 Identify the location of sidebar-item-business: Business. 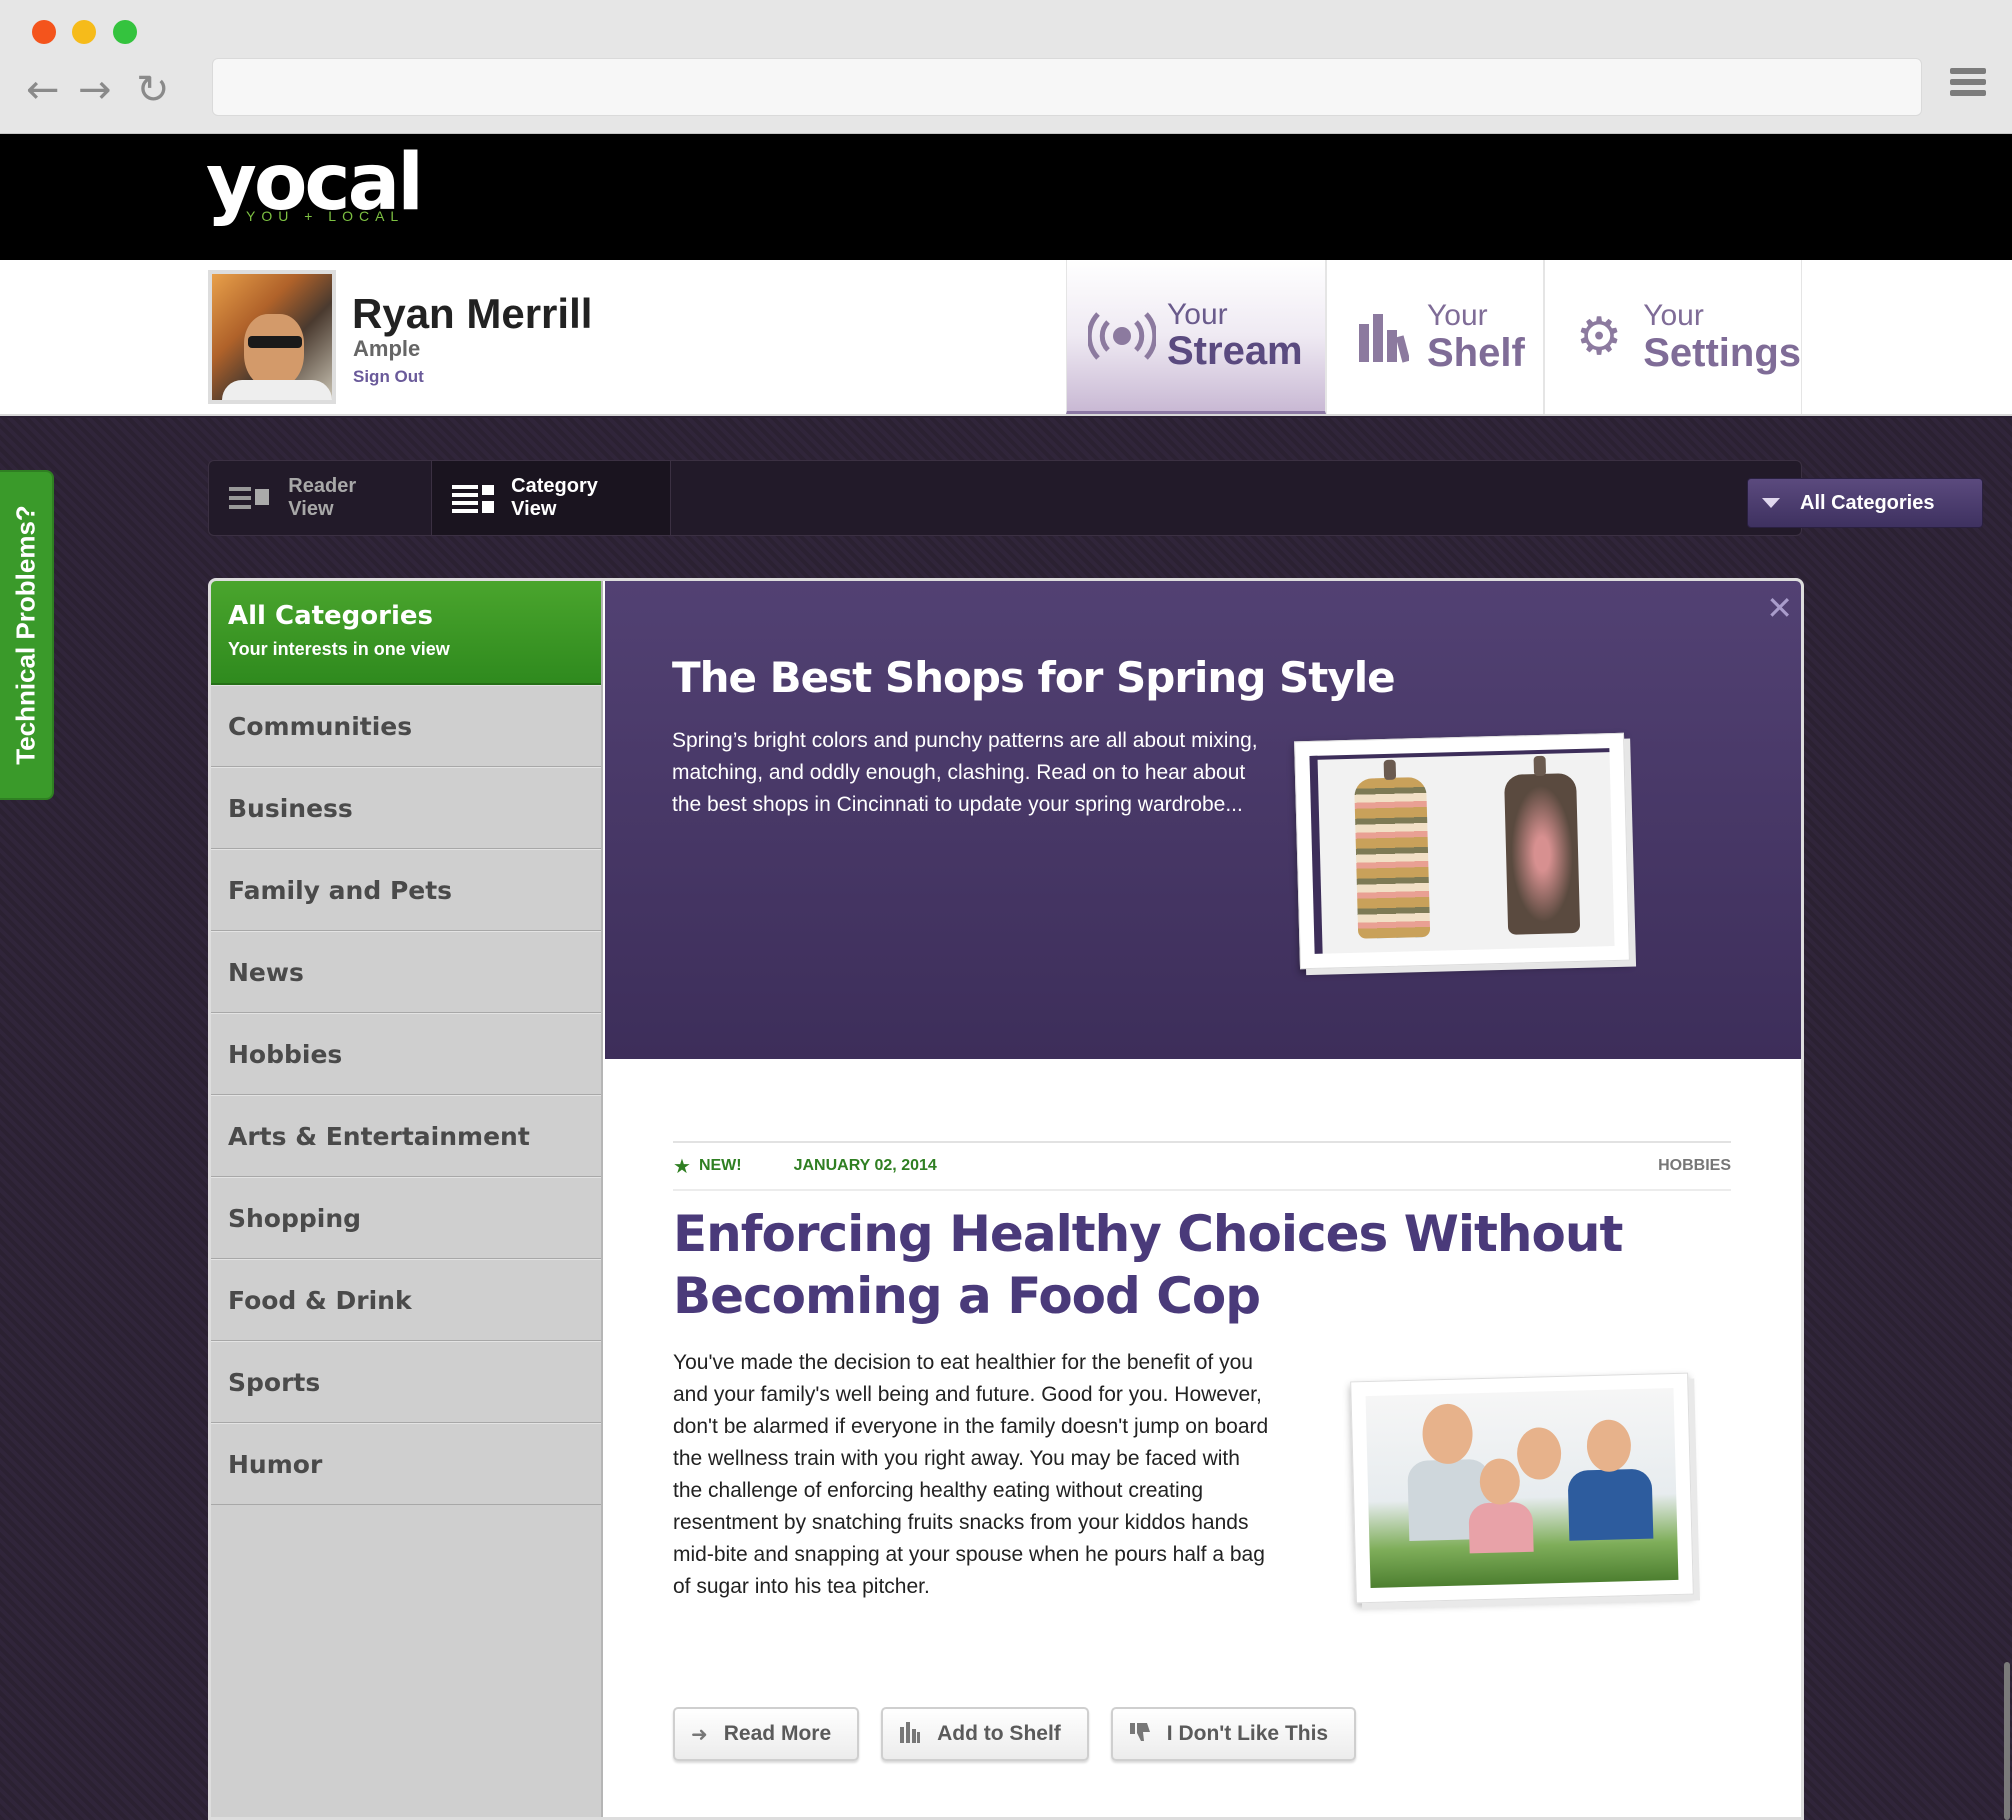
(406, 808).